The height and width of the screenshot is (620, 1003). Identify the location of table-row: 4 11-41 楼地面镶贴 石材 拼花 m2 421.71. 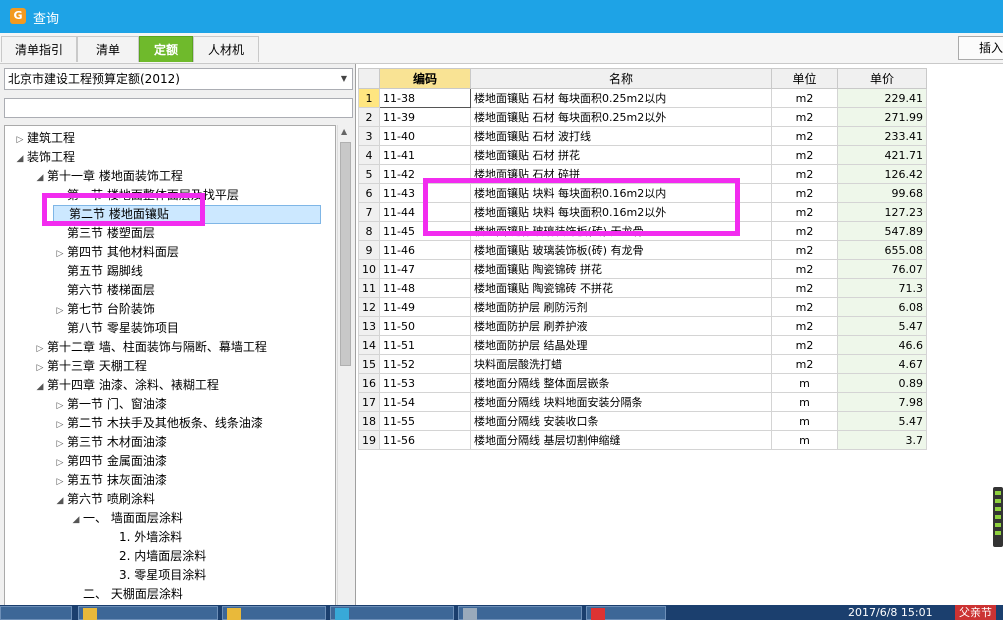
(642, 155).